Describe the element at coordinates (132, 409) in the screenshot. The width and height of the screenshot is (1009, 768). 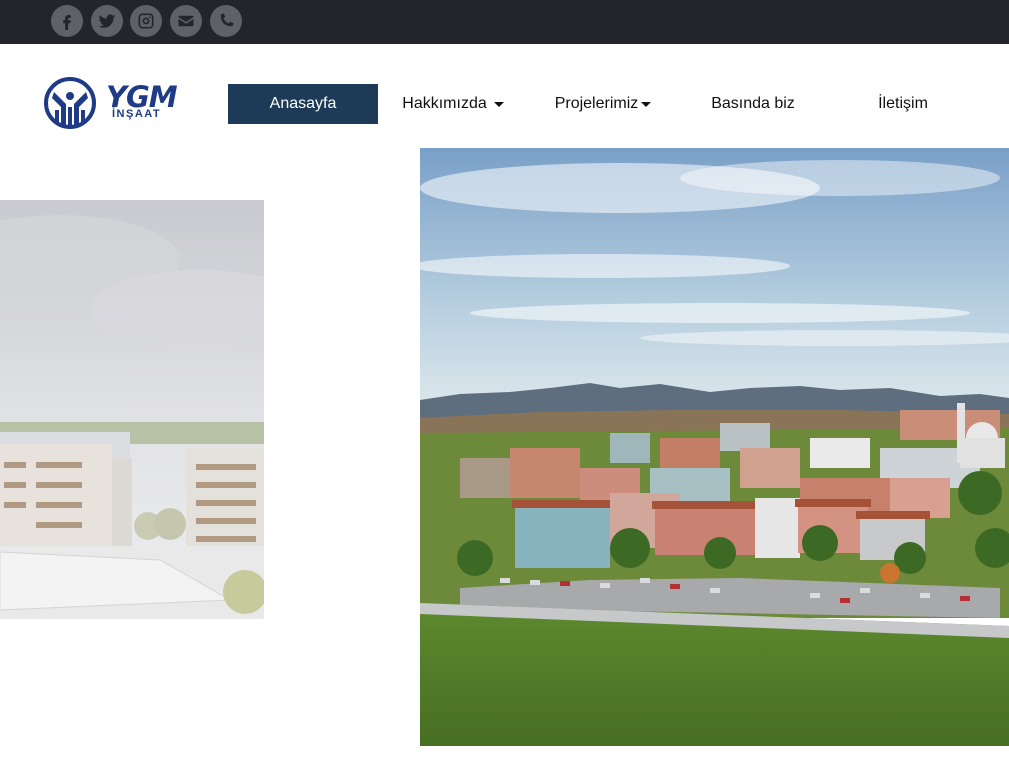
I see `slider-prev-image` at that location.